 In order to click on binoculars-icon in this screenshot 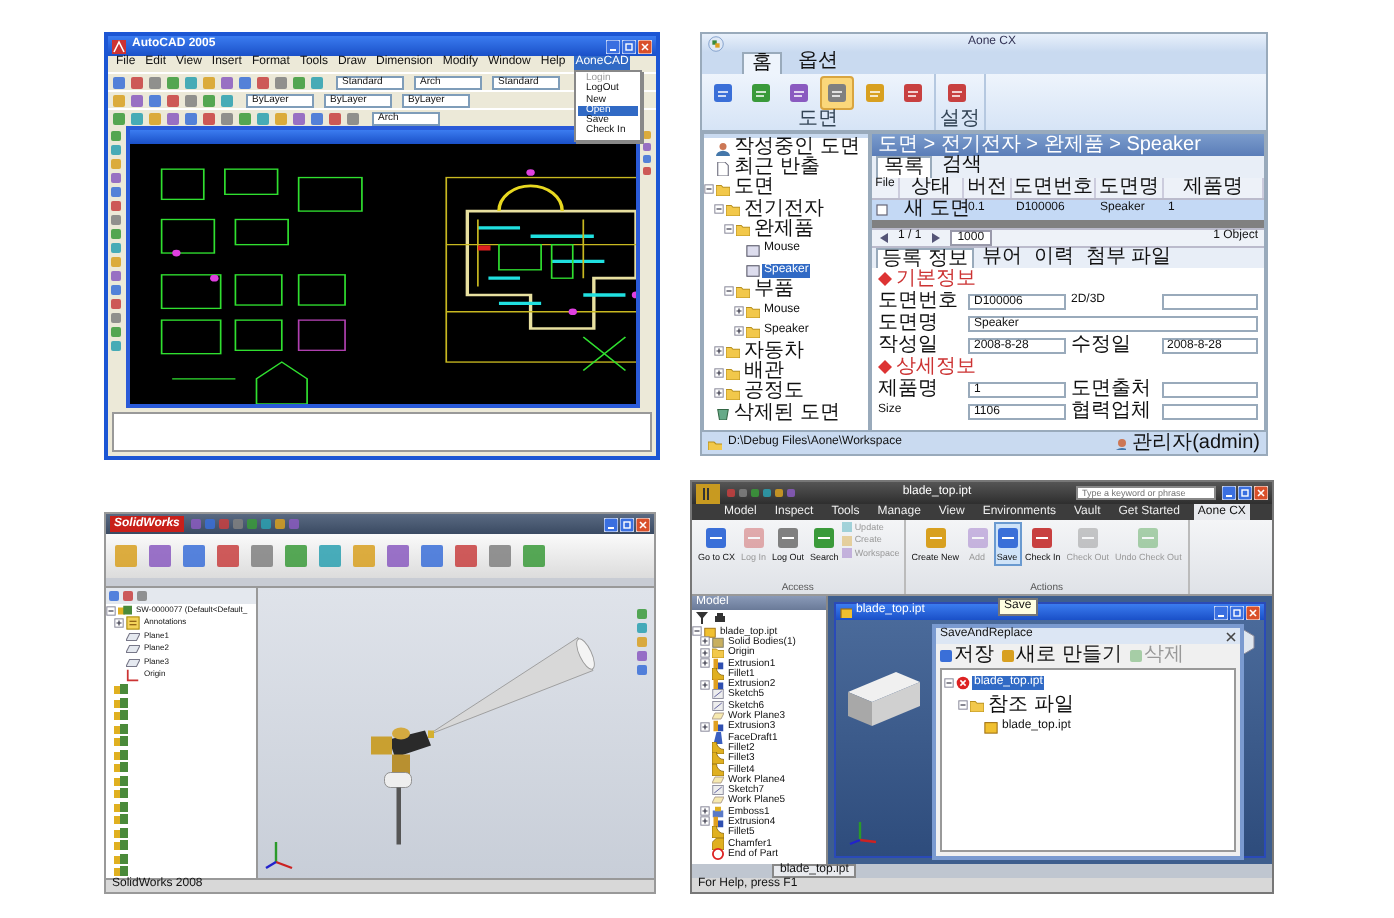, I will do `click(720, 618)`.